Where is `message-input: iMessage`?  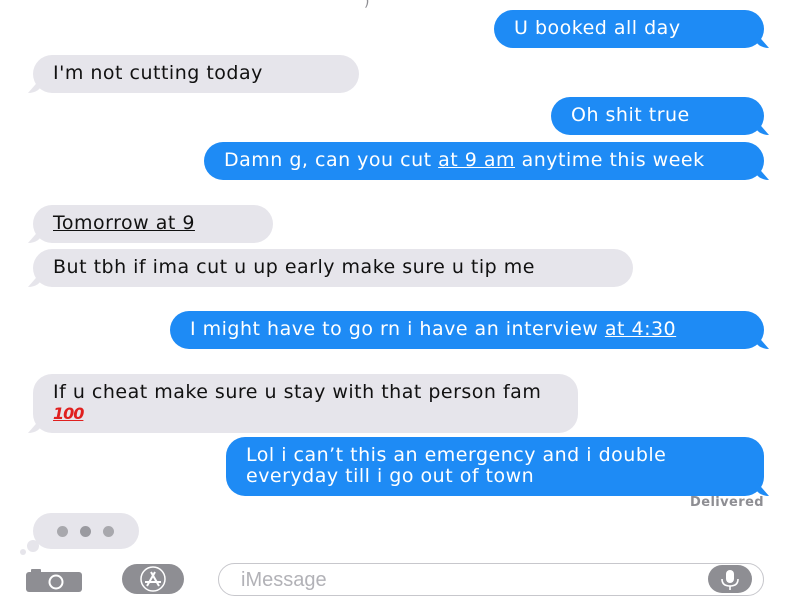
message-input: iMessage is located at coordinates (491, 579).